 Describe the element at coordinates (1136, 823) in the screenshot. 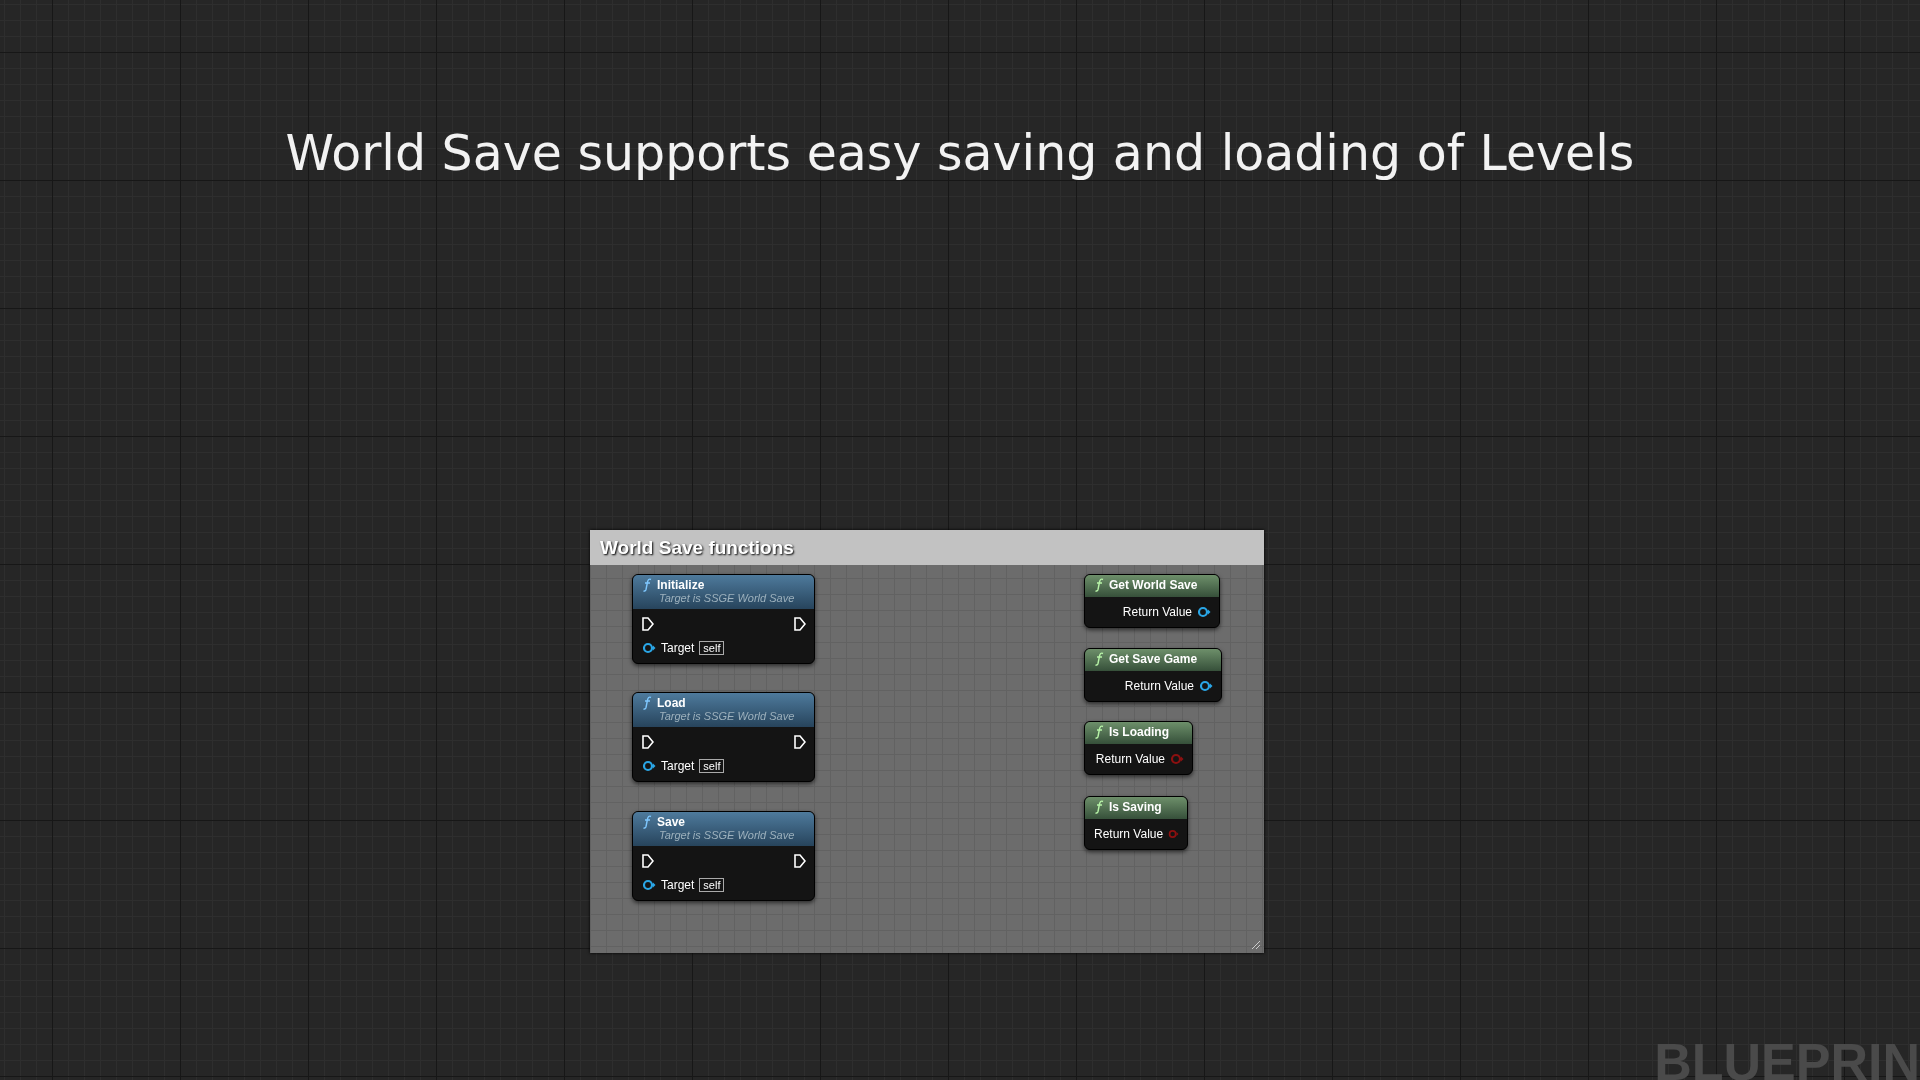

I see `function-node: Is Saving Return Value` at that location.